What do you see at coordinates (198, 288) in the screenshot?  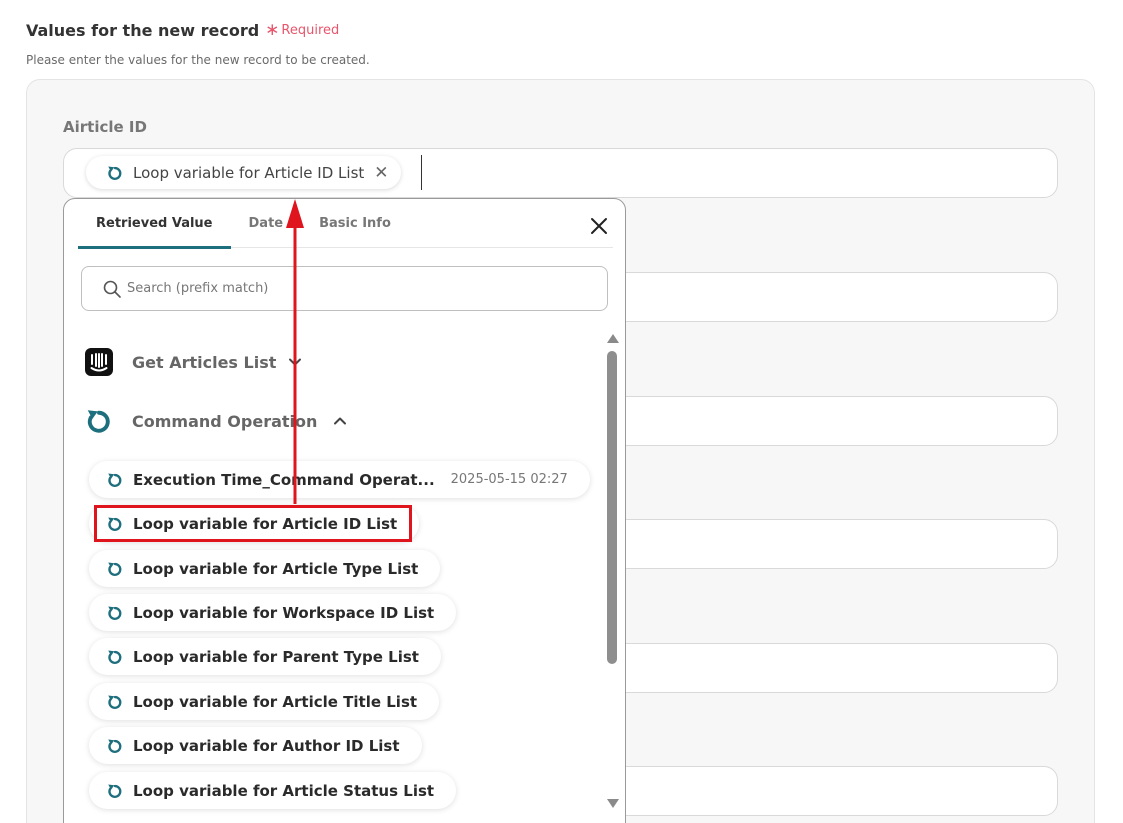 I see `search-placeholder: Search (prefix match)` at bounding box center [198, 288].